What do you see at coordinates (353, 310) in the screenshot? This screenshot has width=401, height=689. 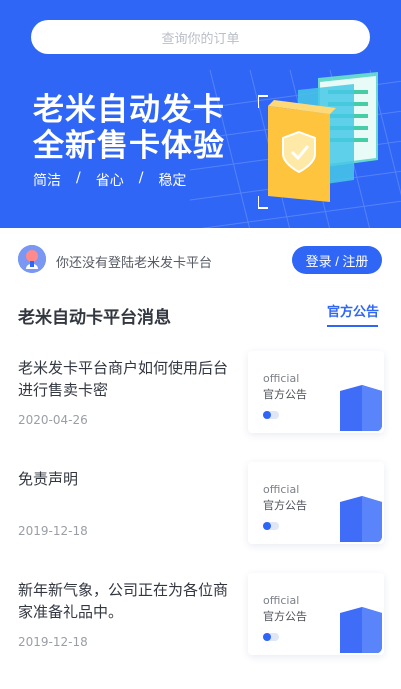 I see `tab-official-announcements: 官方公告` at bounding box center [353, 310].